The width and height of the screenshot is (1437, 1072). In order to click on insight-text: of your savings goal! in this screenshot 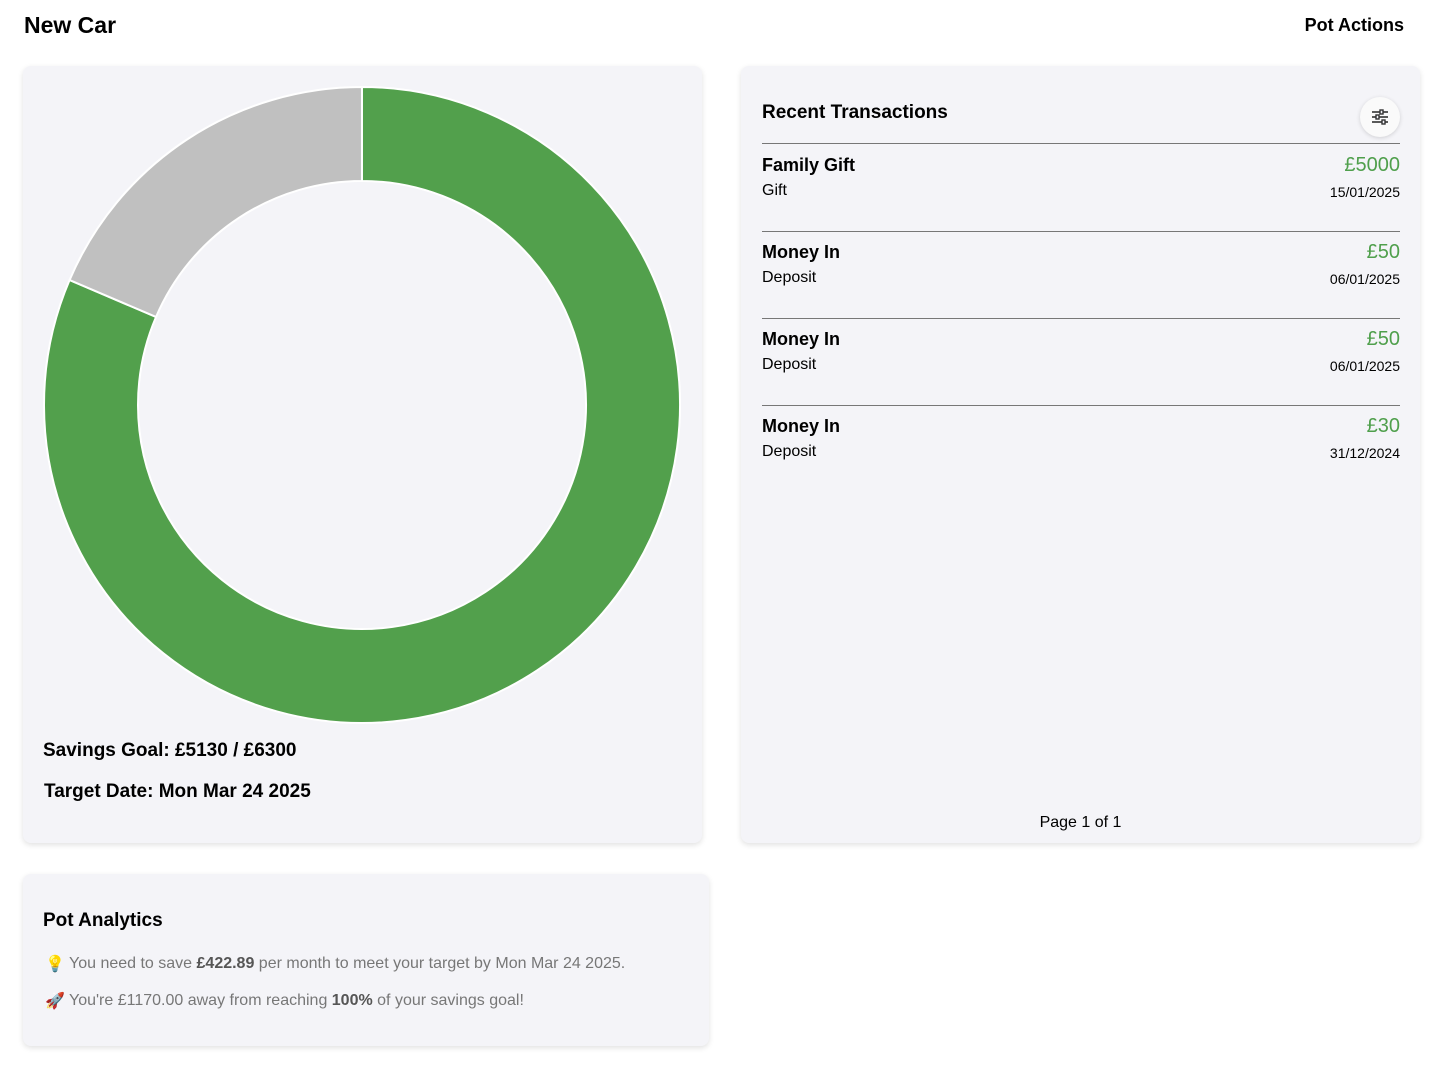, I will do `click(448, 1000)`.